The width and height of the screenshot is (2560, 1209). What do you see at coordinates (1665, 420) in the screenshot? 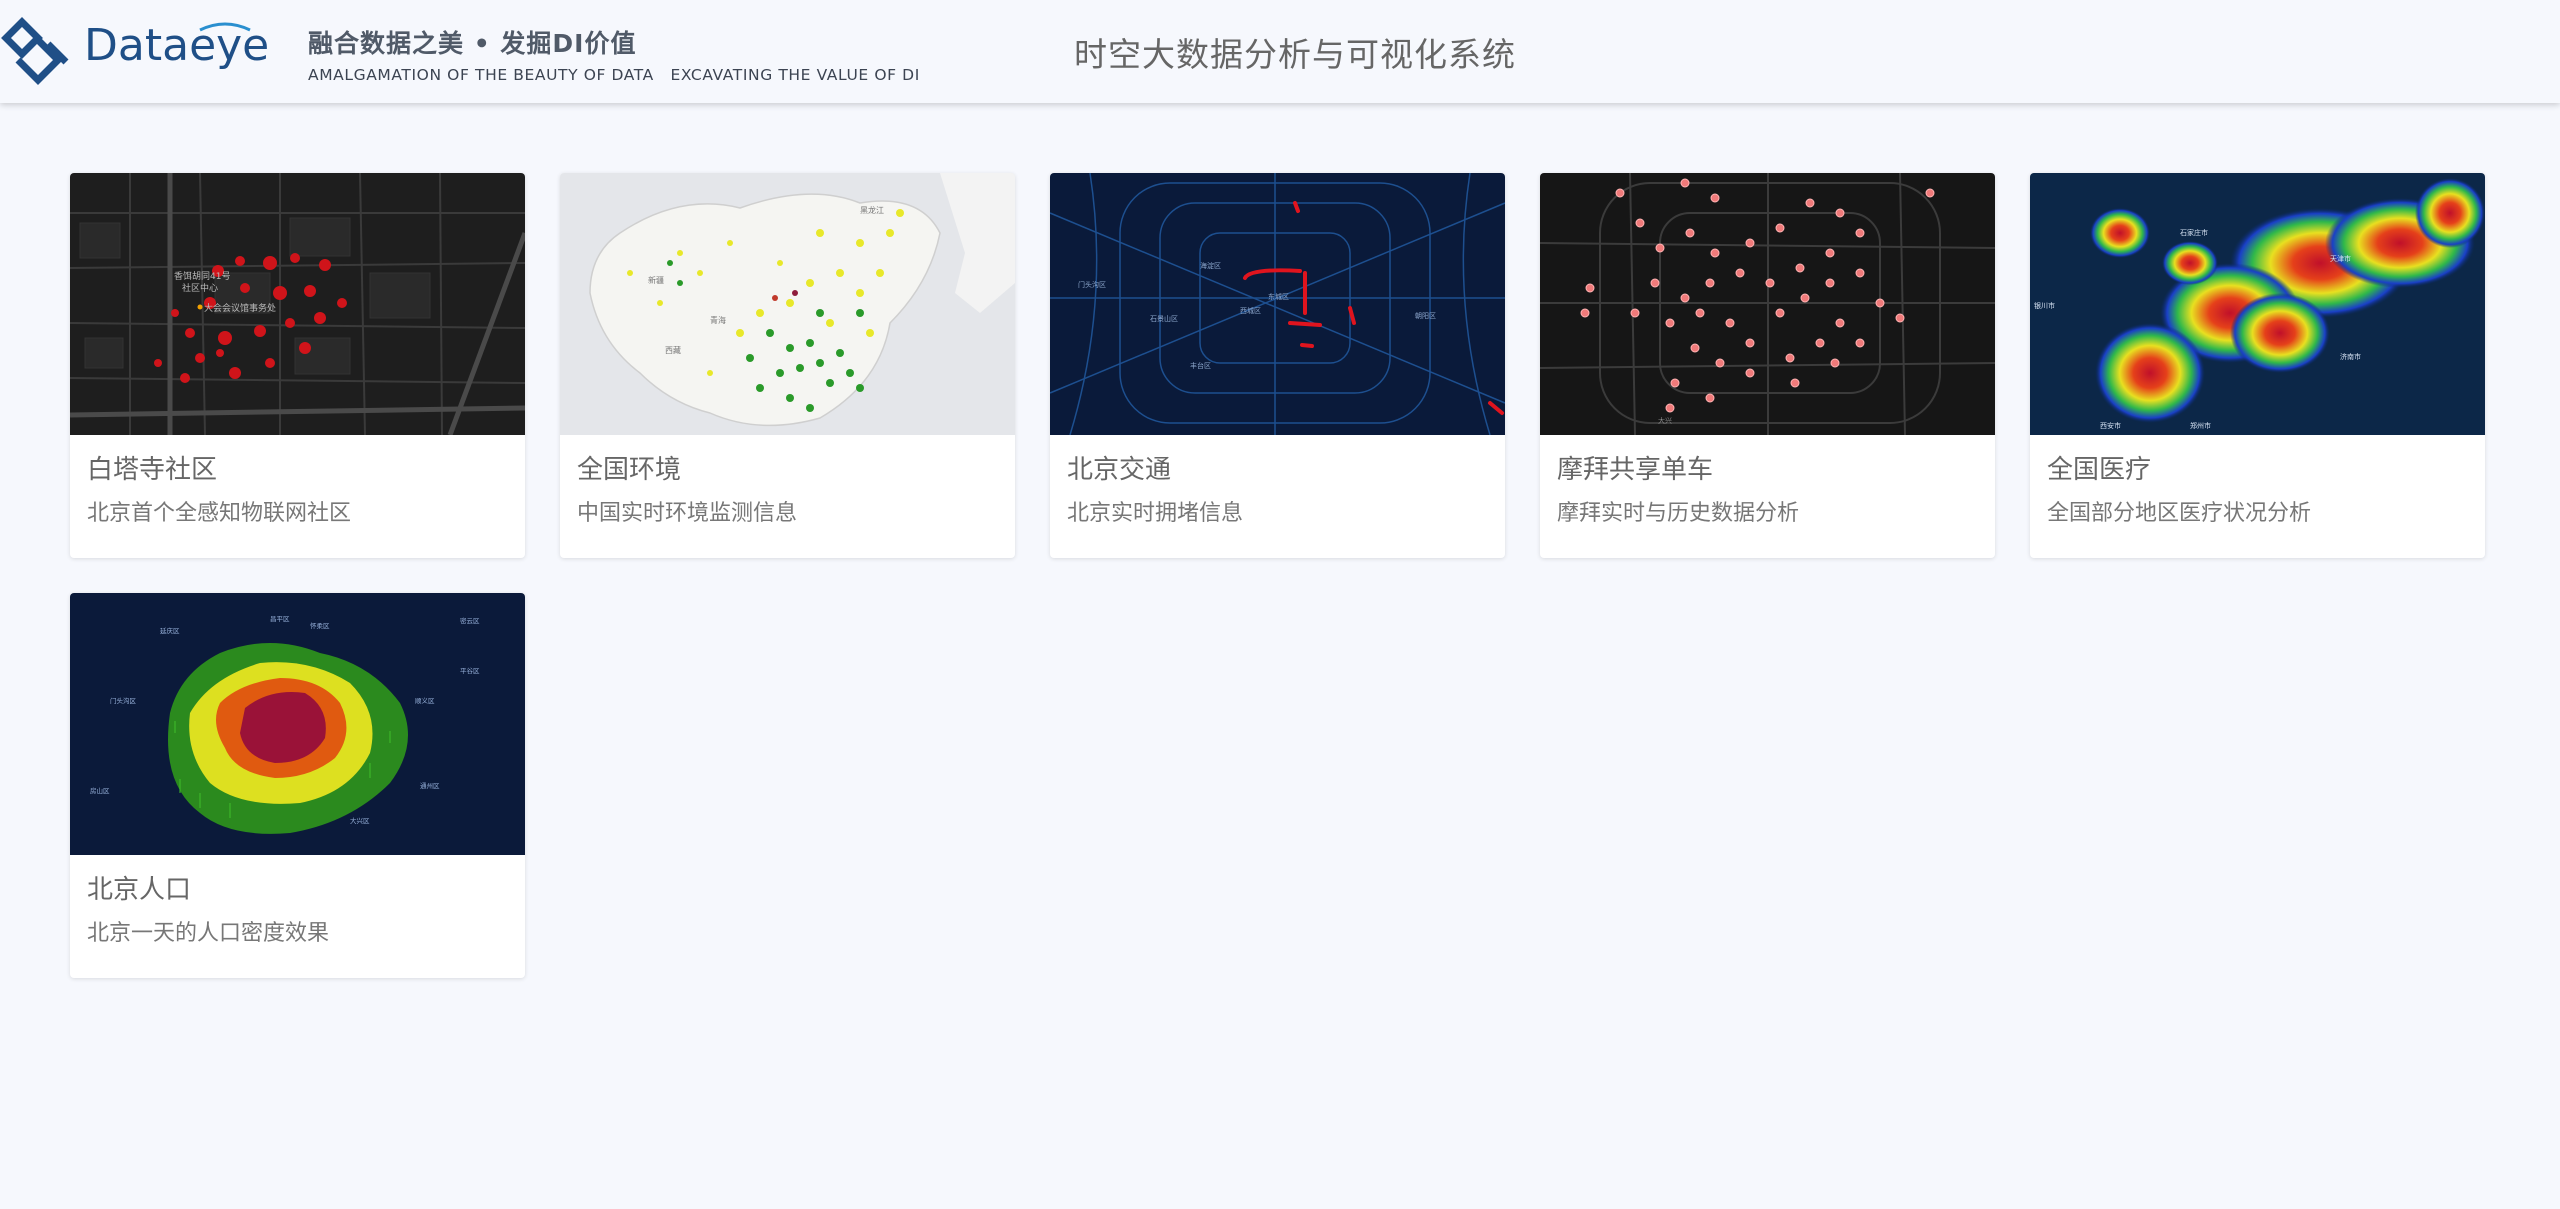
I see `thumb-label: 大兴` at bounding box center [1665, 420].